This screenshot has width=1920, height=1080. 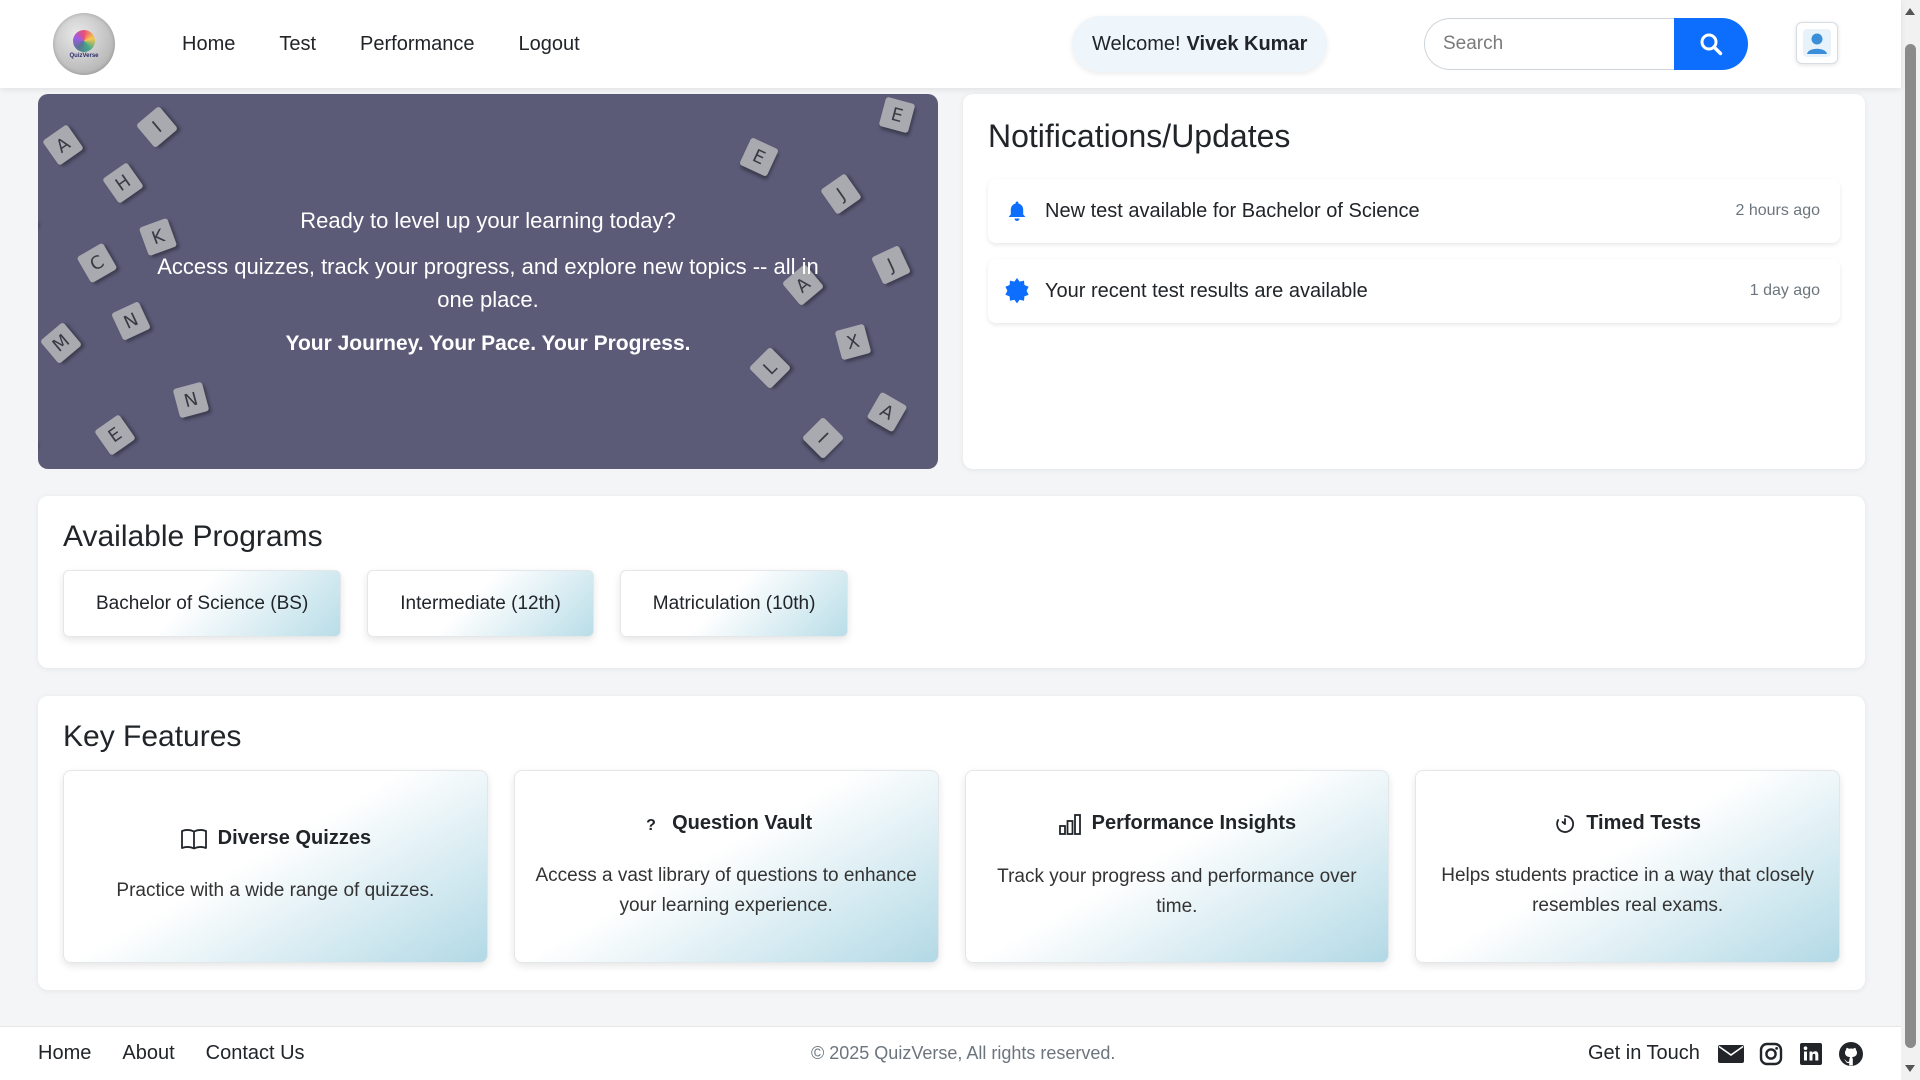 I want to click on nav-home-link: Home, so click(x=208, y=44).